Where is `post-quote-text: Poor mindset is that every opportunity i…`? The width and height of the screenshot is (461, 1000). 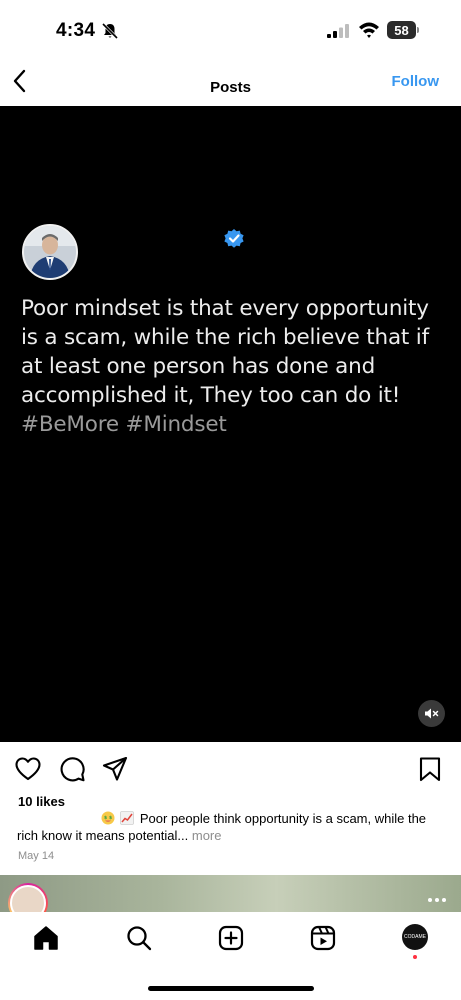 post-quote-text: Poor mindset is that every opportunity i… is located at coordinates (225, 352).